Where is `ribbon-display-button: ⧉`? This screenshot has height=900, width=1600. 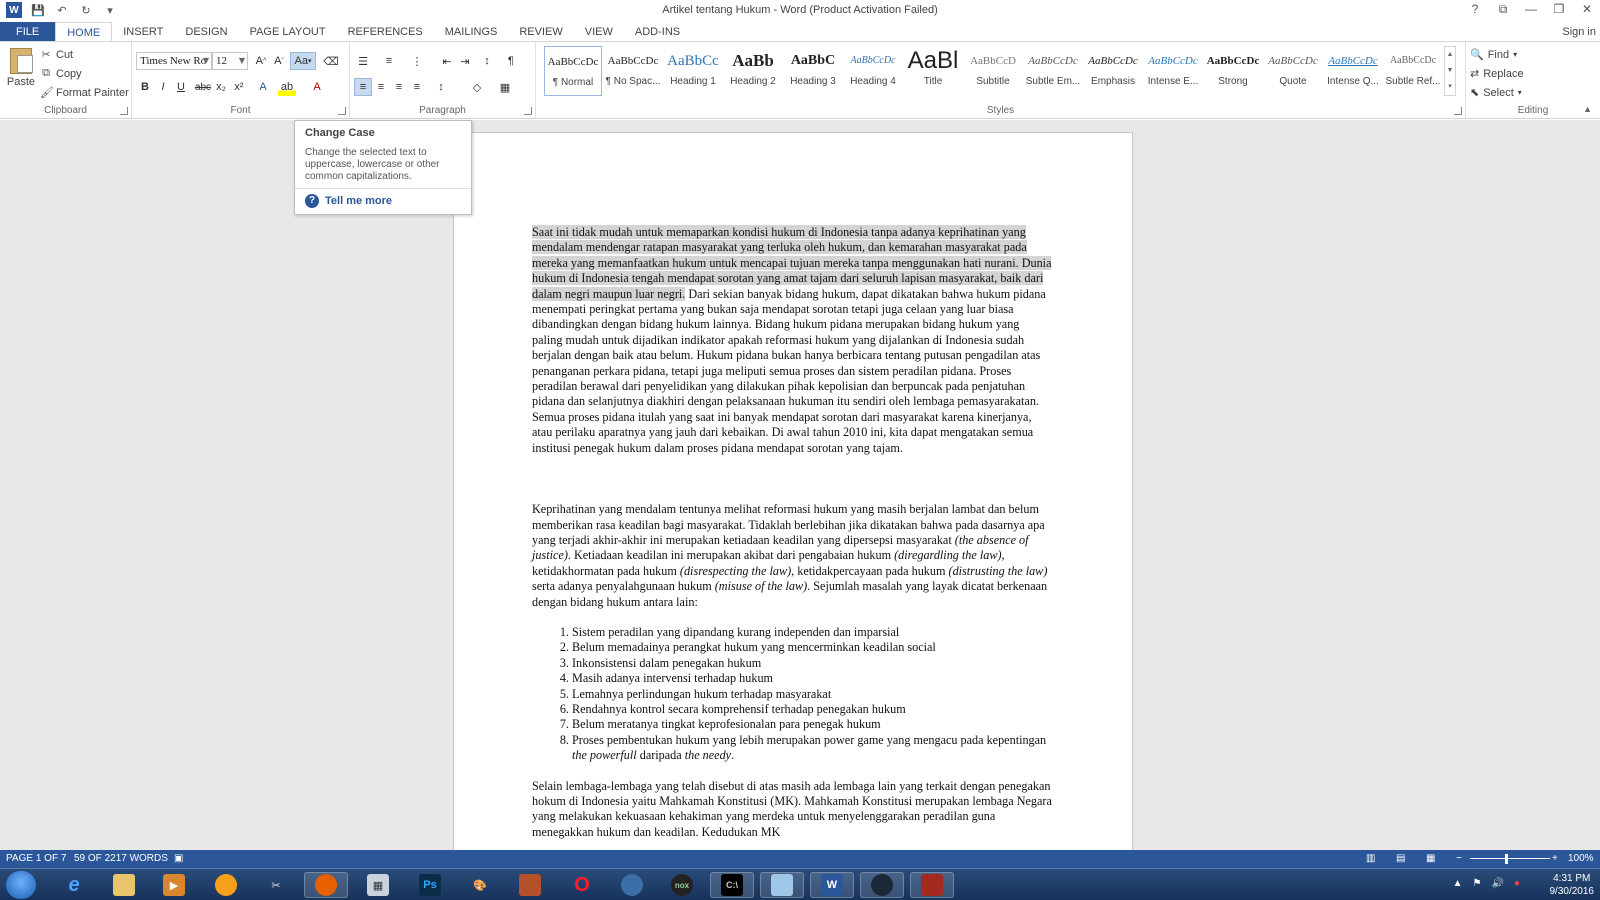 ribbon-display-button: ⧉ is located at coordinates (1503, 9).